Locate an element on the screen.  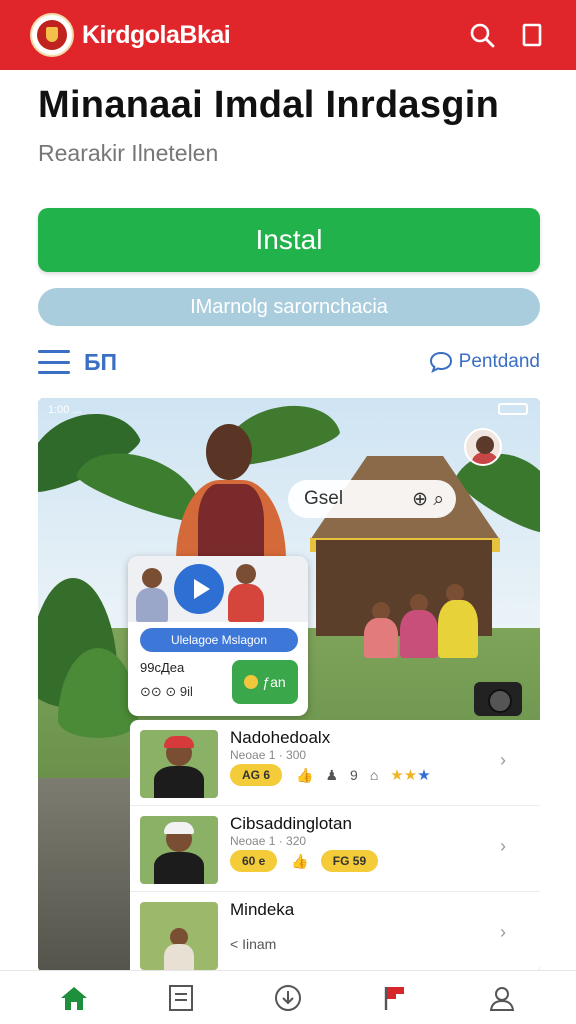
toolbar-row: БП Pentdand is located at coordinates (289, 362).